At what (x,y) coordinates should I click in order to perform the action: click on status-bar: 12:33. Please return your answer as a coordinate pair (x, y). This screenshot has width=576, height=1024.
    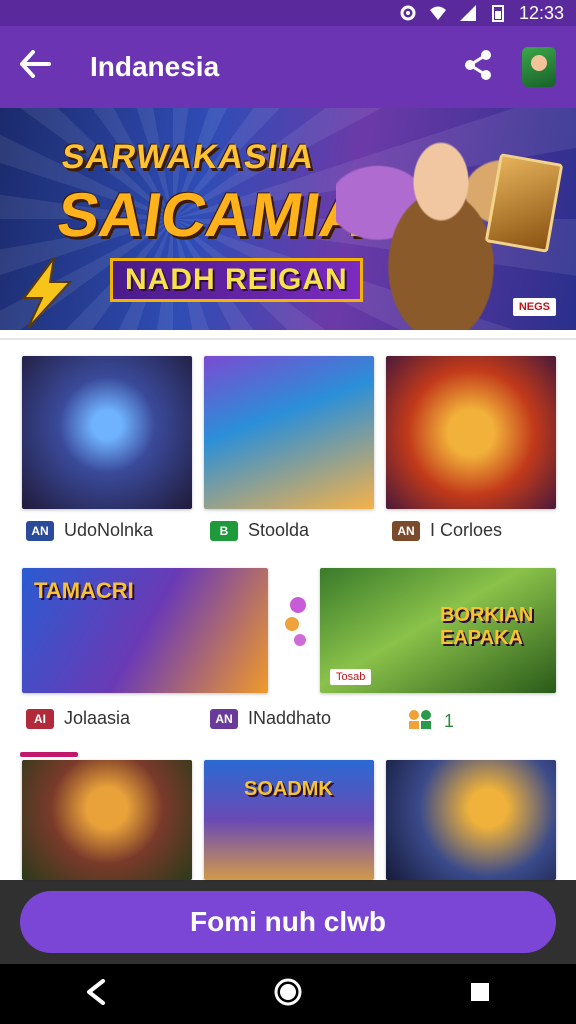
    Looking at the image, I should click on (288, 13).